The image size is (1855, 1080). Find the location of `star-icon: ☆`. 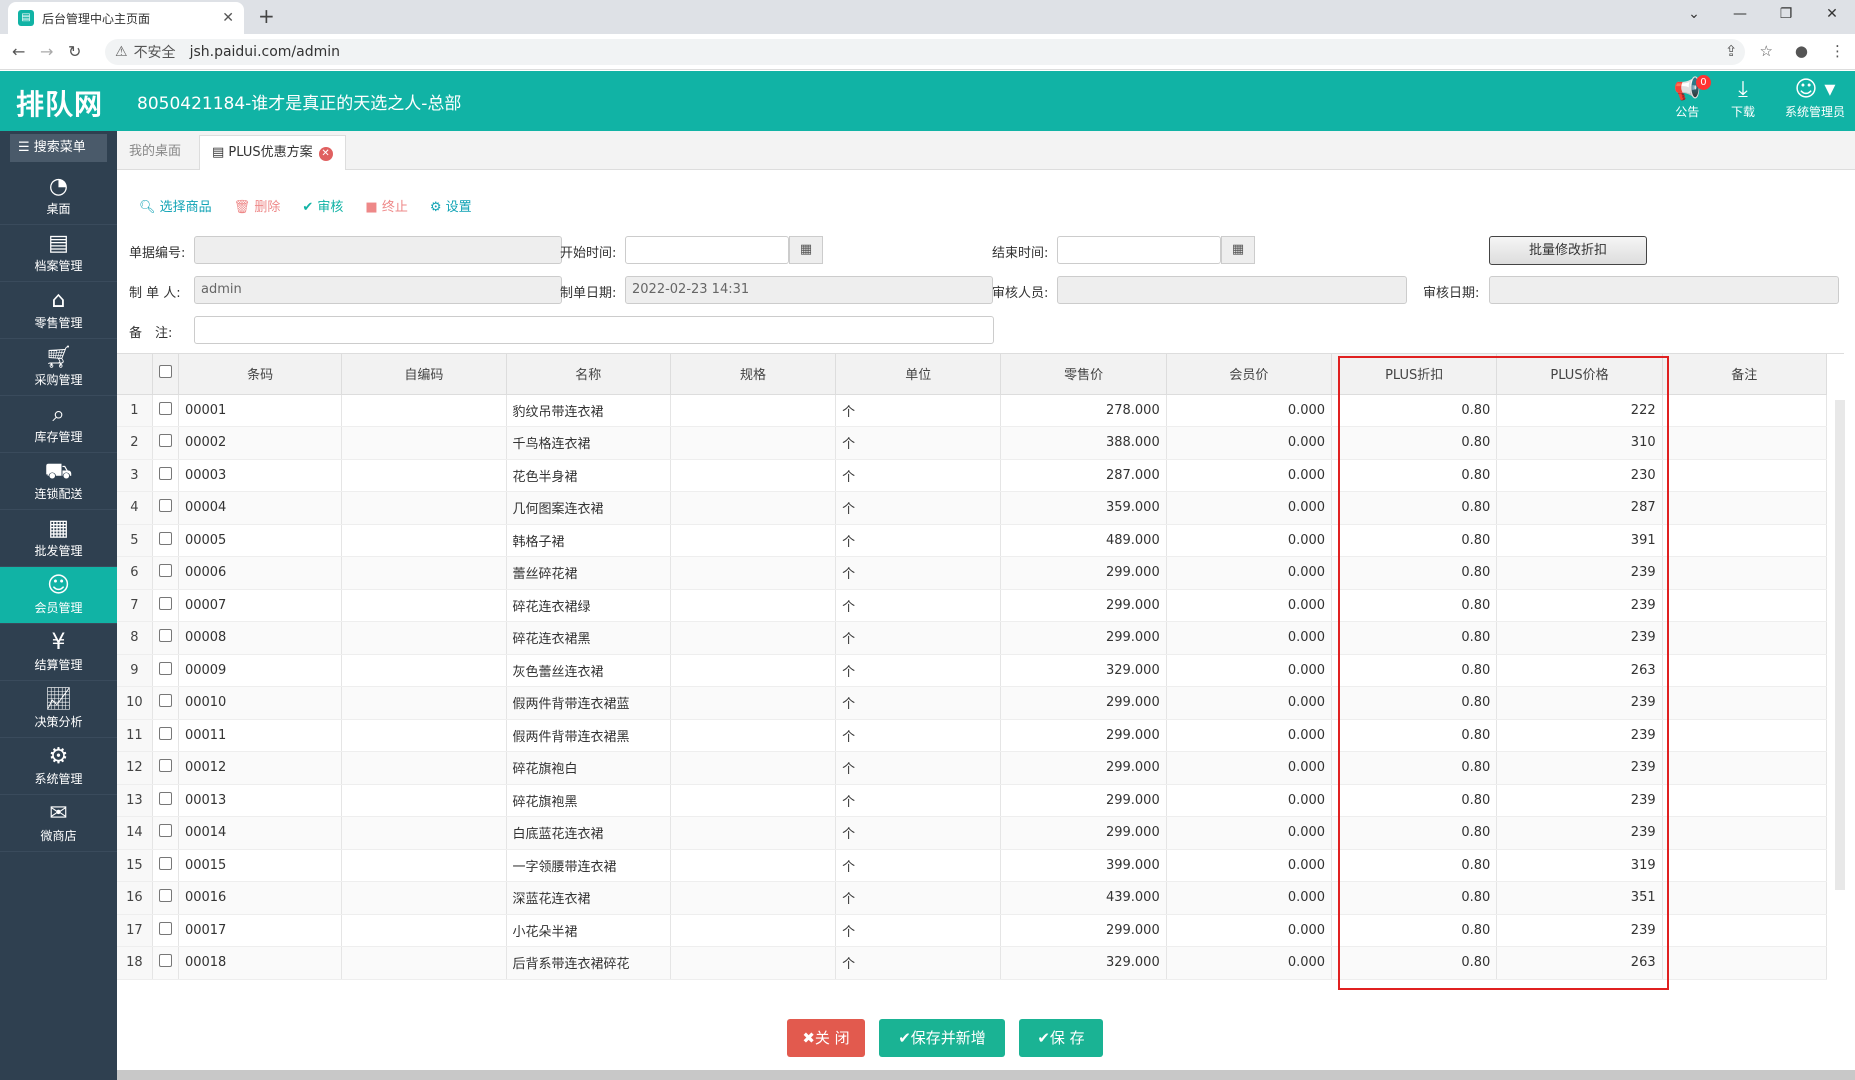

star-icon: ☆ is located at coordinates (1765, 51).